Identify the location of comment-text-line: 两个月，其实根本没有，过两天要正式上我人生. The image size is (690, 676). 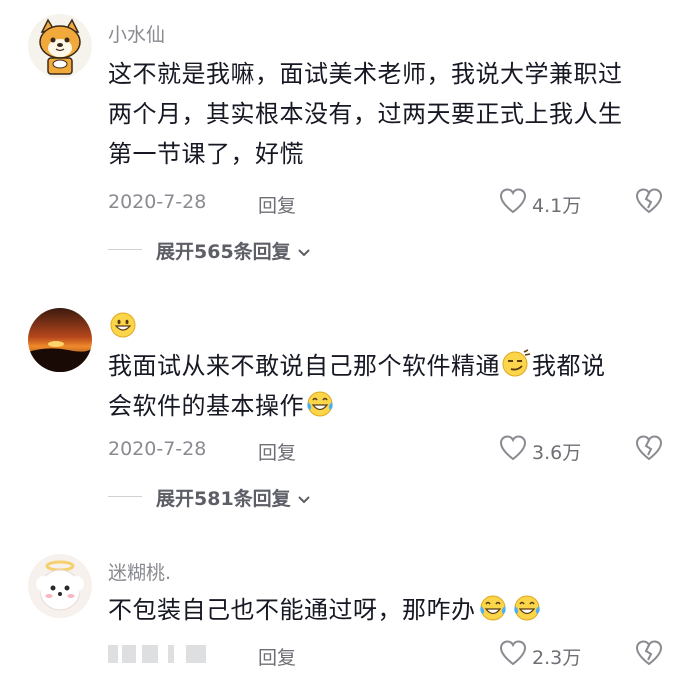
(365, 114).